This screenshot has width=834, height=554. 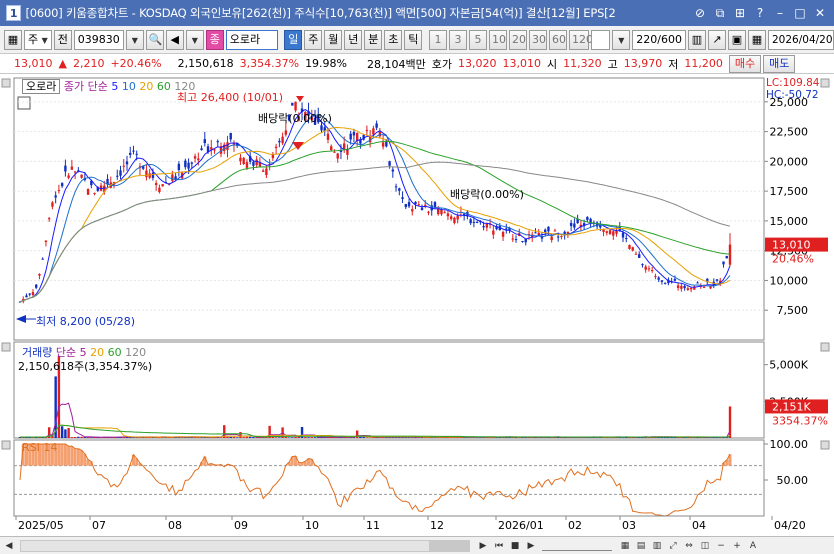 What do you see at coordinates (194, 39) in the screenshot?
I see `menu-dropdown-icon: ▼` at bounding box center [194, 39].